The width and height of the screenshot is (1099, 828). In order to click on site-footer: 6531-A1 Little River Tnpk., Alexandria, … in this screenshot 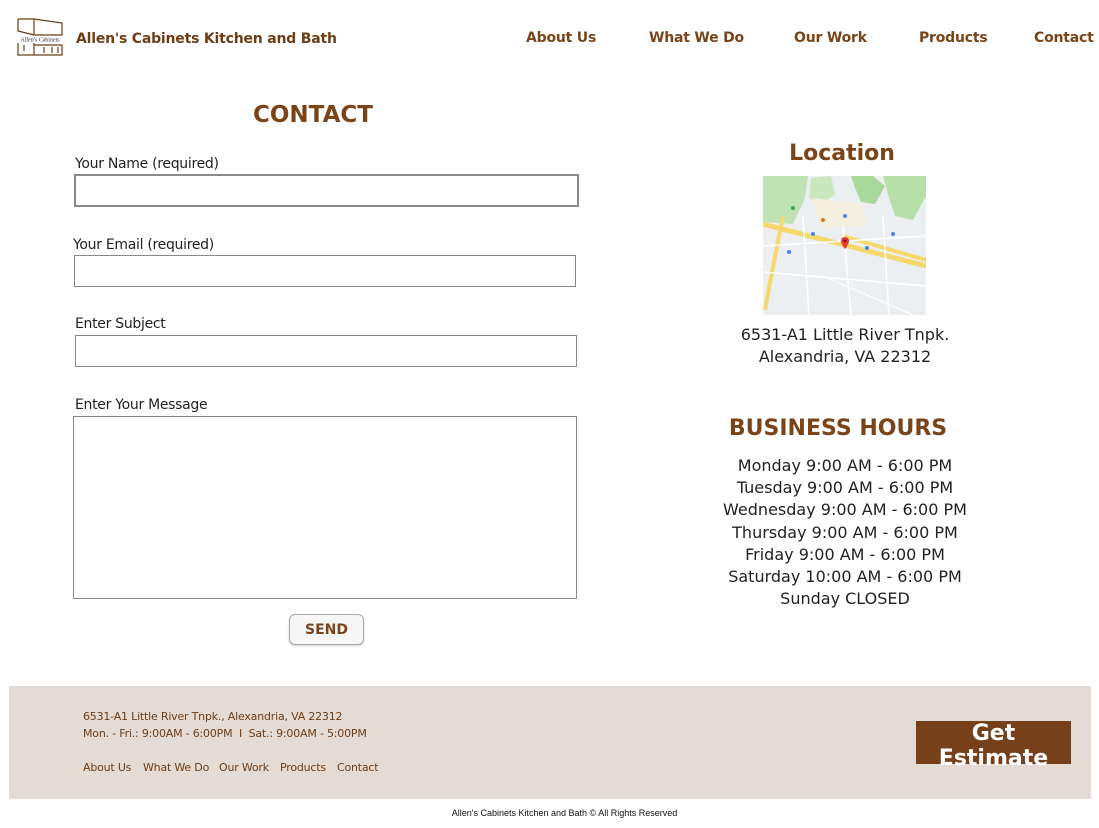, I will do `click(550, 742)`.